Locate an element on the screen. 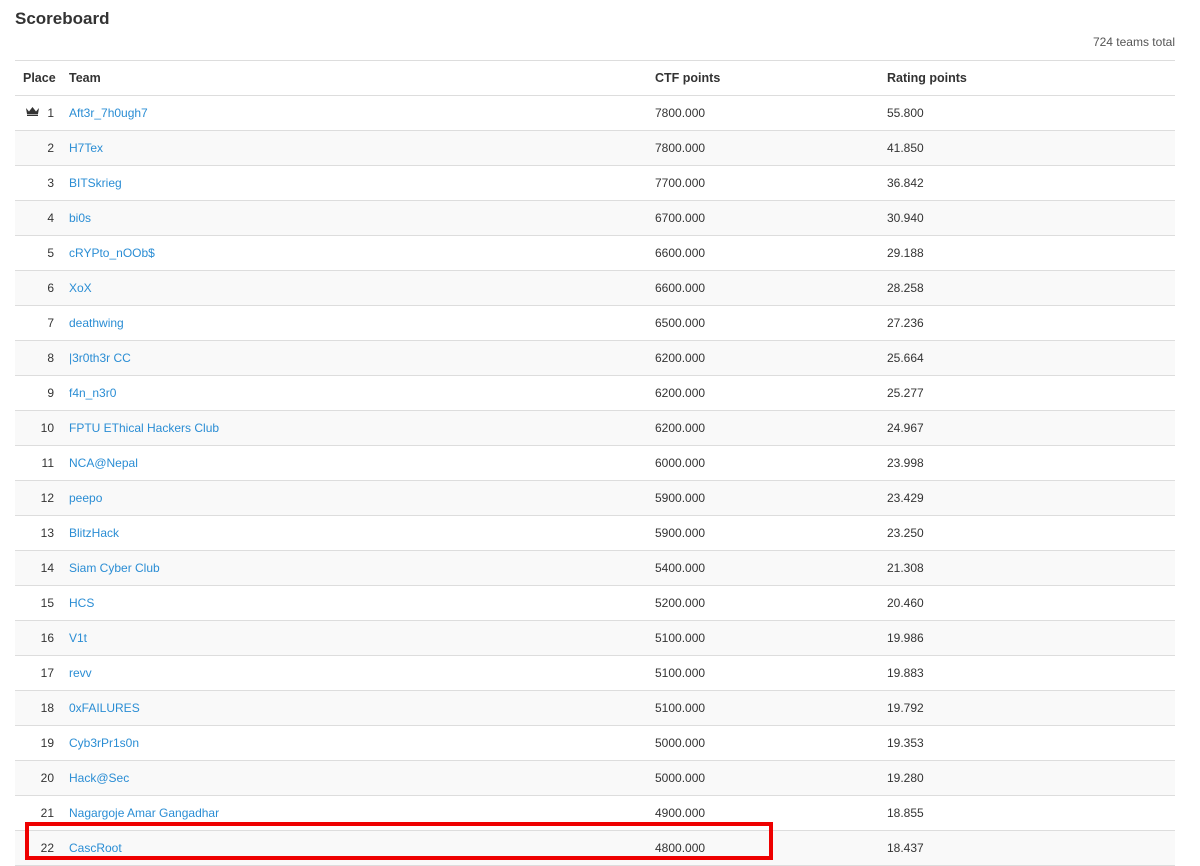 This screenshot has width=1200, height=866. team-cell: Nagargoje Amar Gangadhar is located at coordinates (362, 813).